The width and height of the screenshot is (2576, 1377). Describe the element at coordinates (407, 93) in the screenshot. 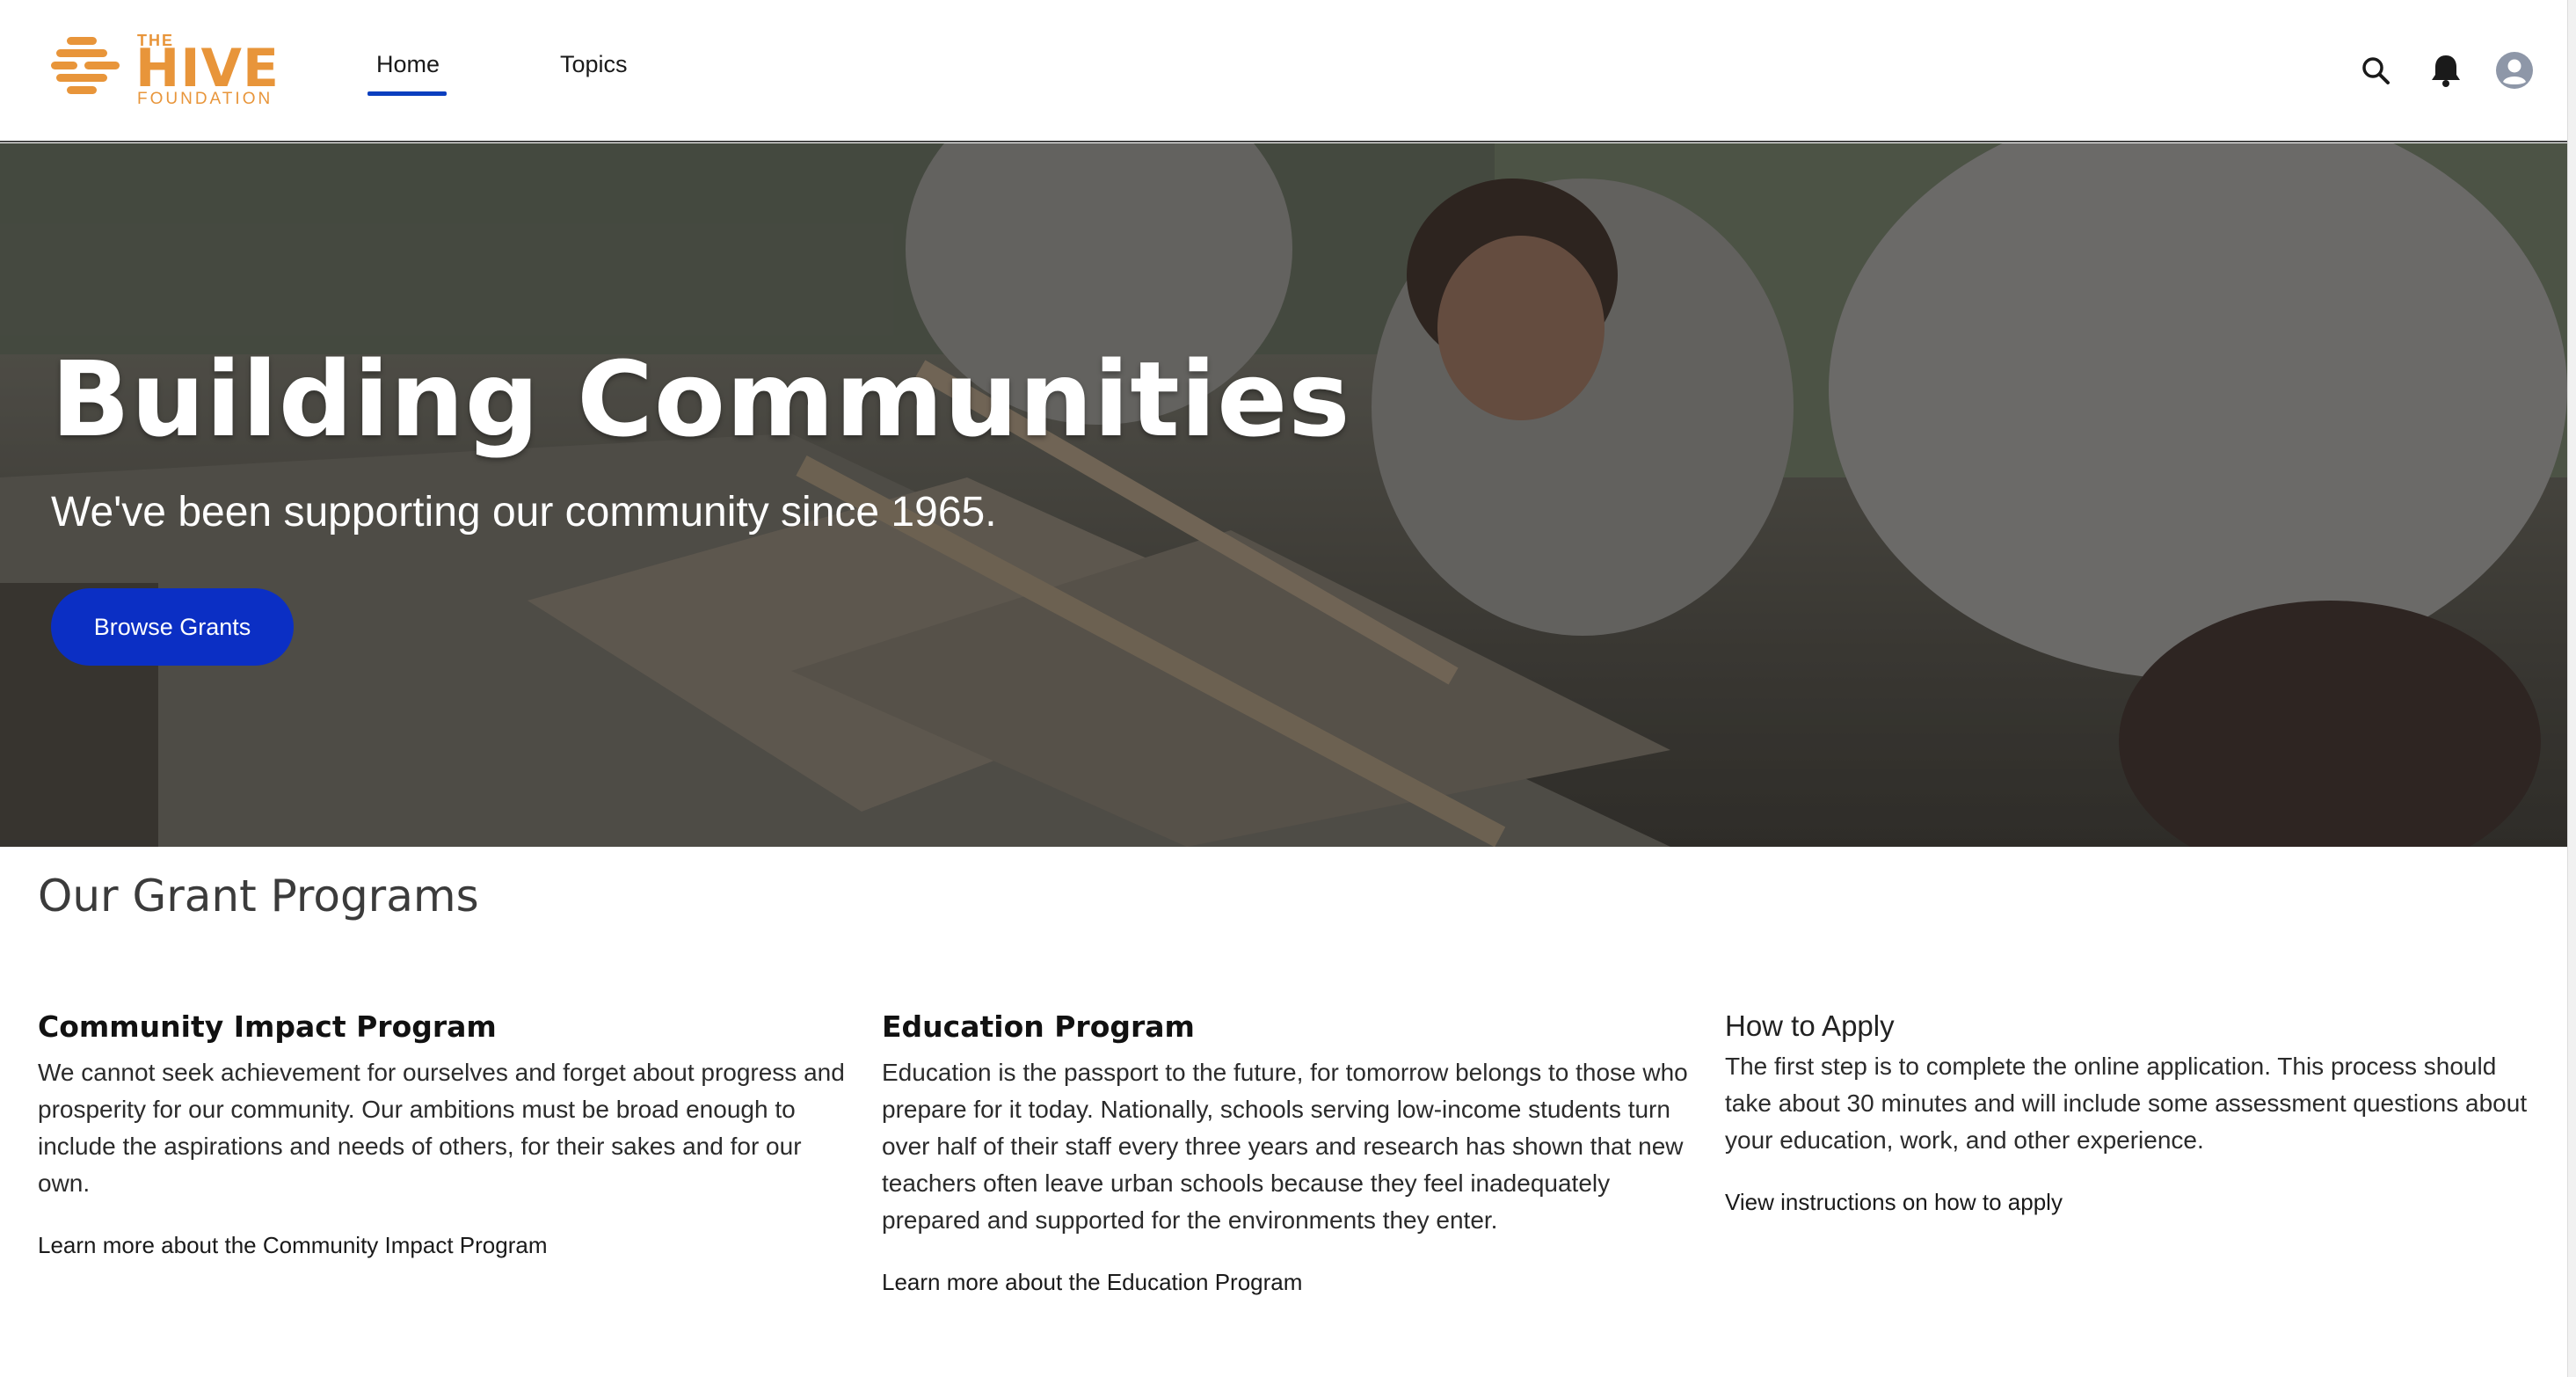

I see `nav-active-indicator` at that location.